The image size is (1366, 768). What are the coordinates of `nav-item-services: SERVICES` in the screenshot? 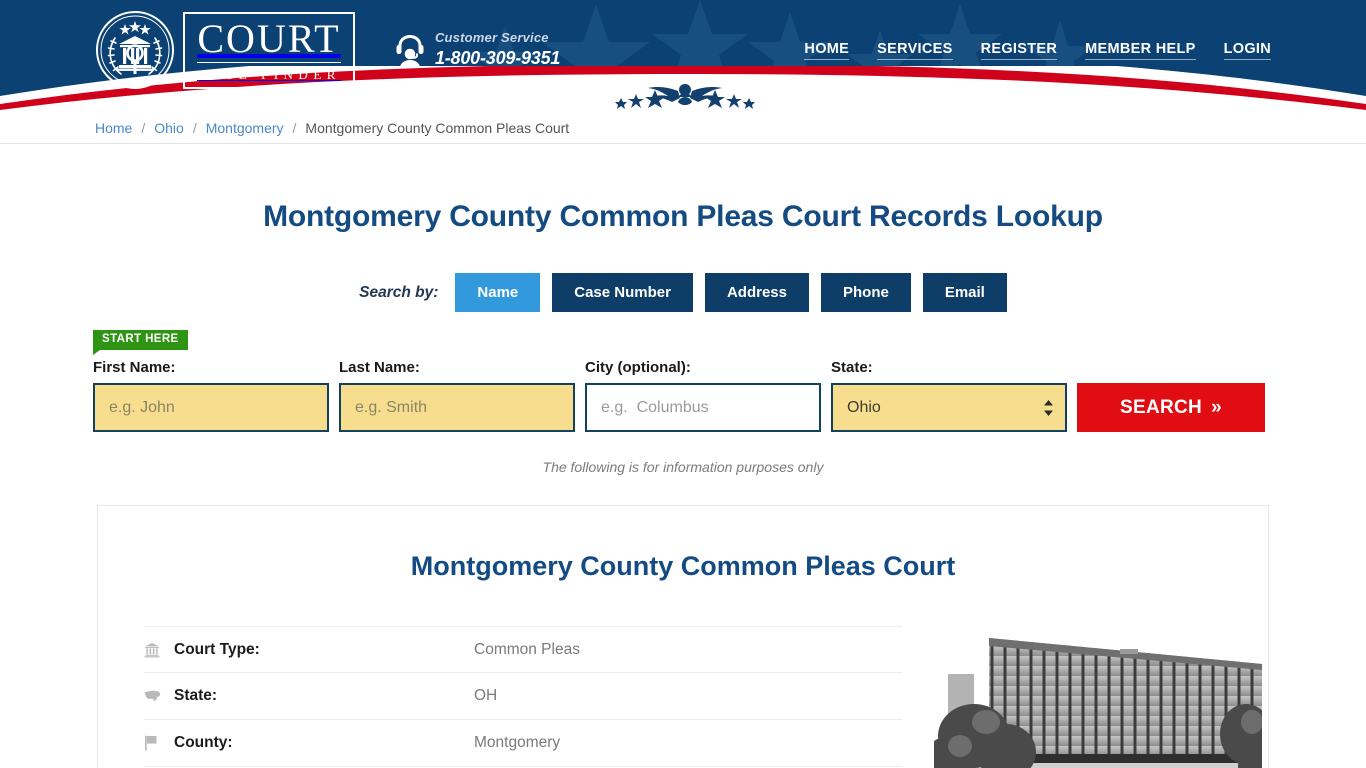 It's located at (915, 50).